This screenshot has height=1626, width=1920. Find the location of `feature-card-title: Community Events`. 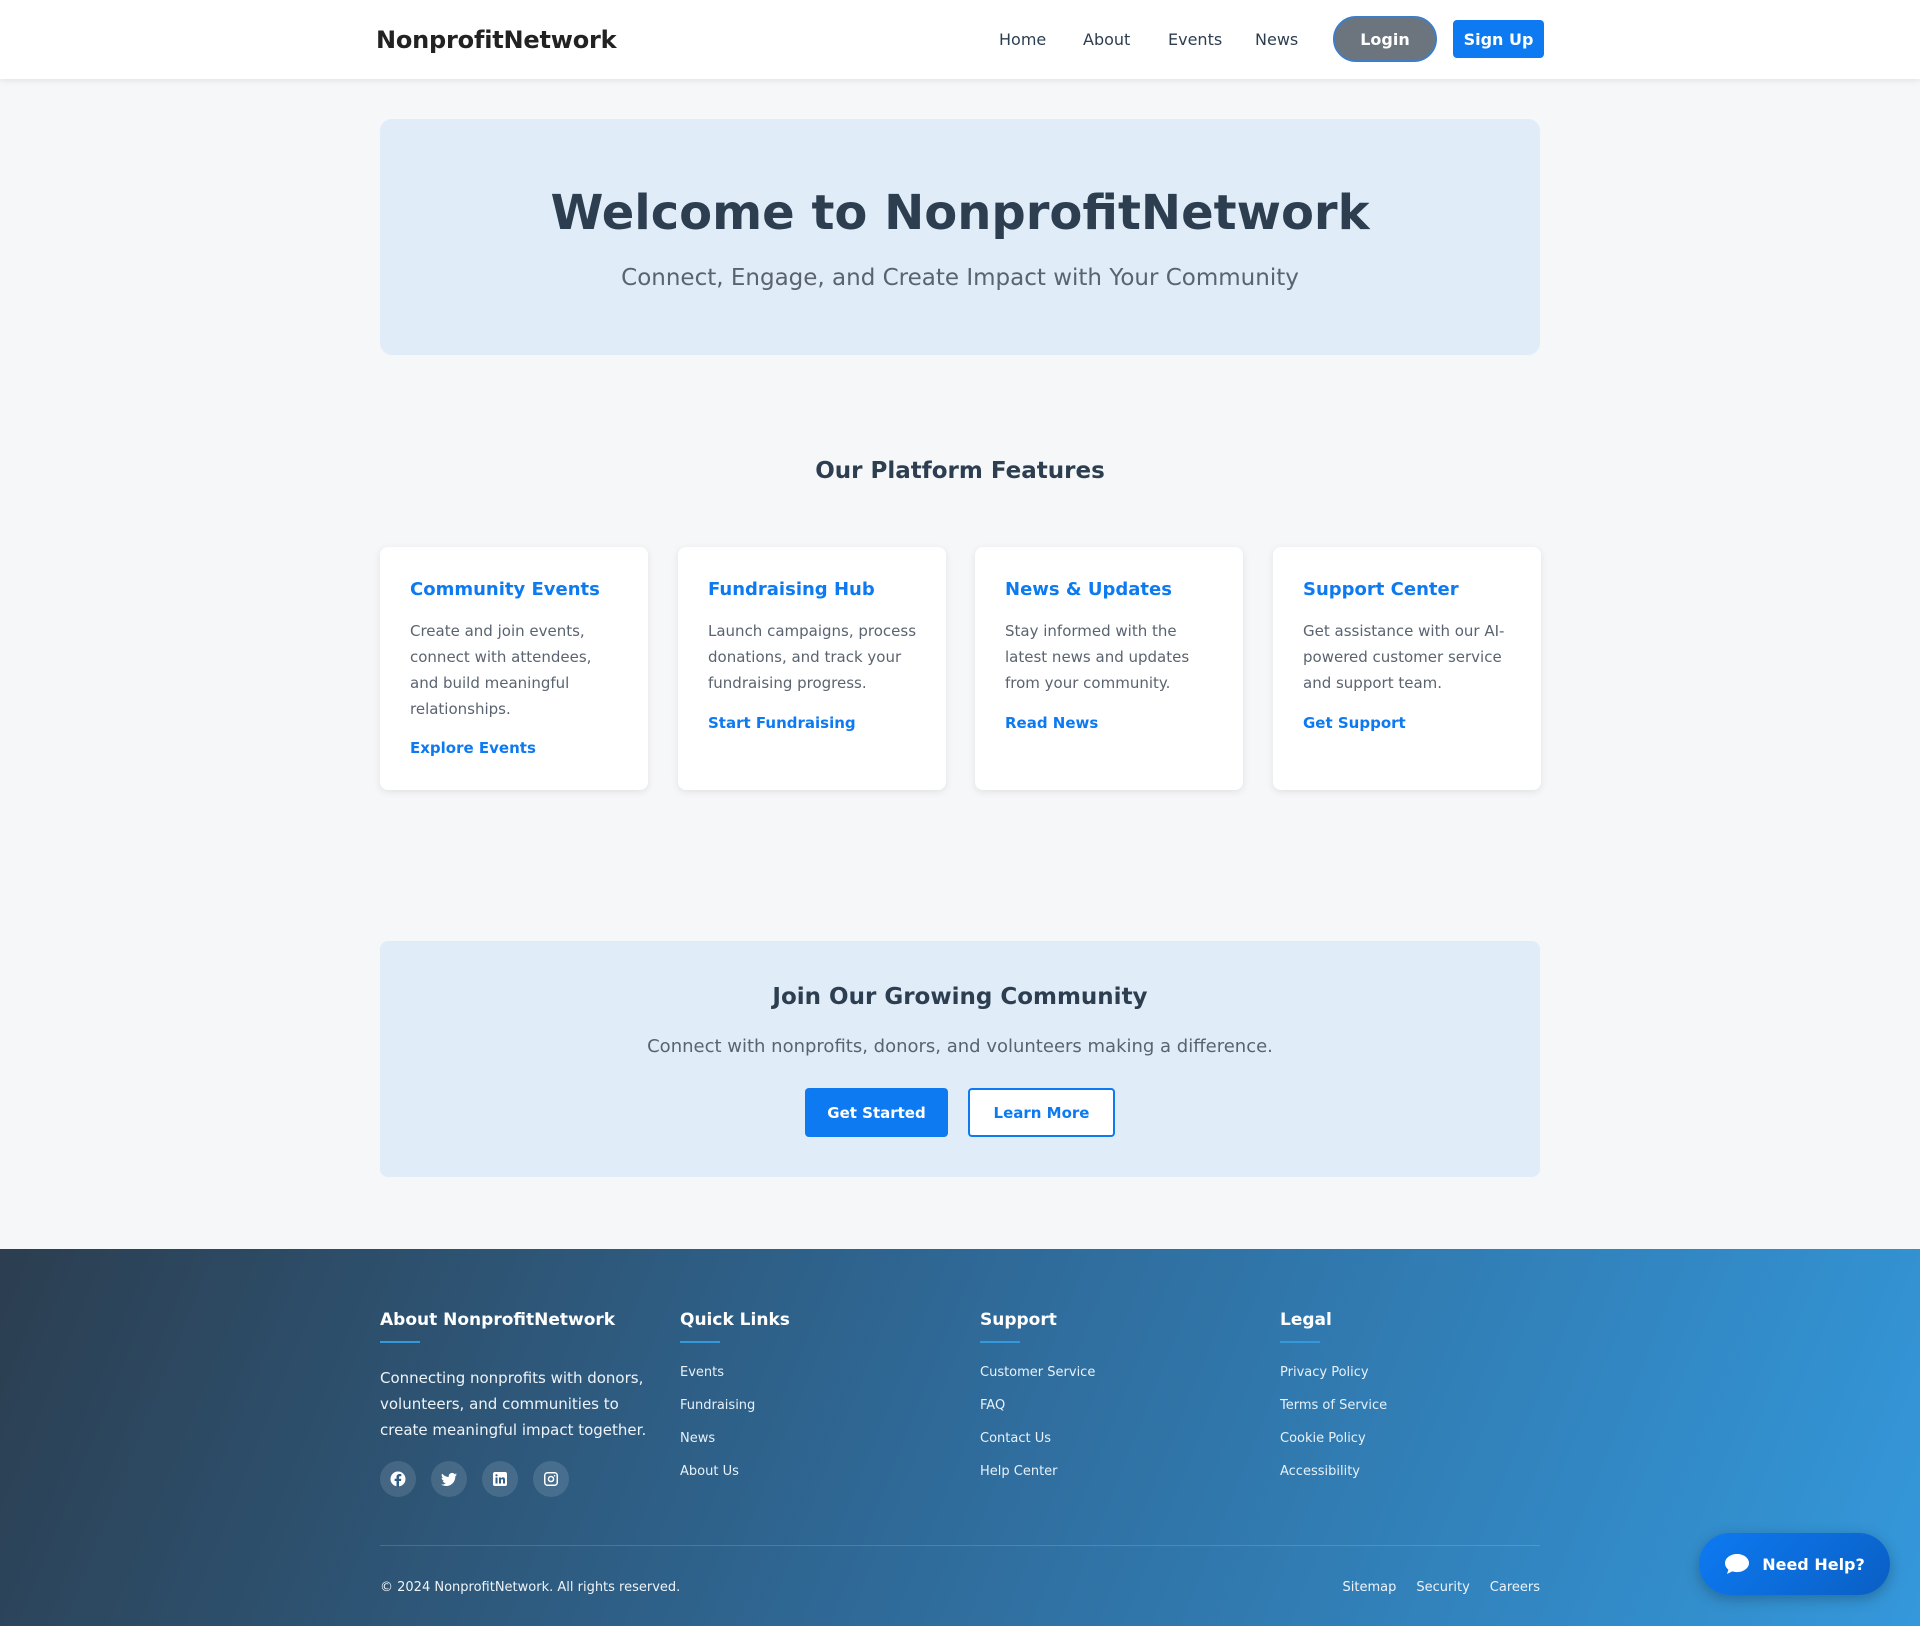

feature-card-title: Community Events is located at coordinates (505, 589).